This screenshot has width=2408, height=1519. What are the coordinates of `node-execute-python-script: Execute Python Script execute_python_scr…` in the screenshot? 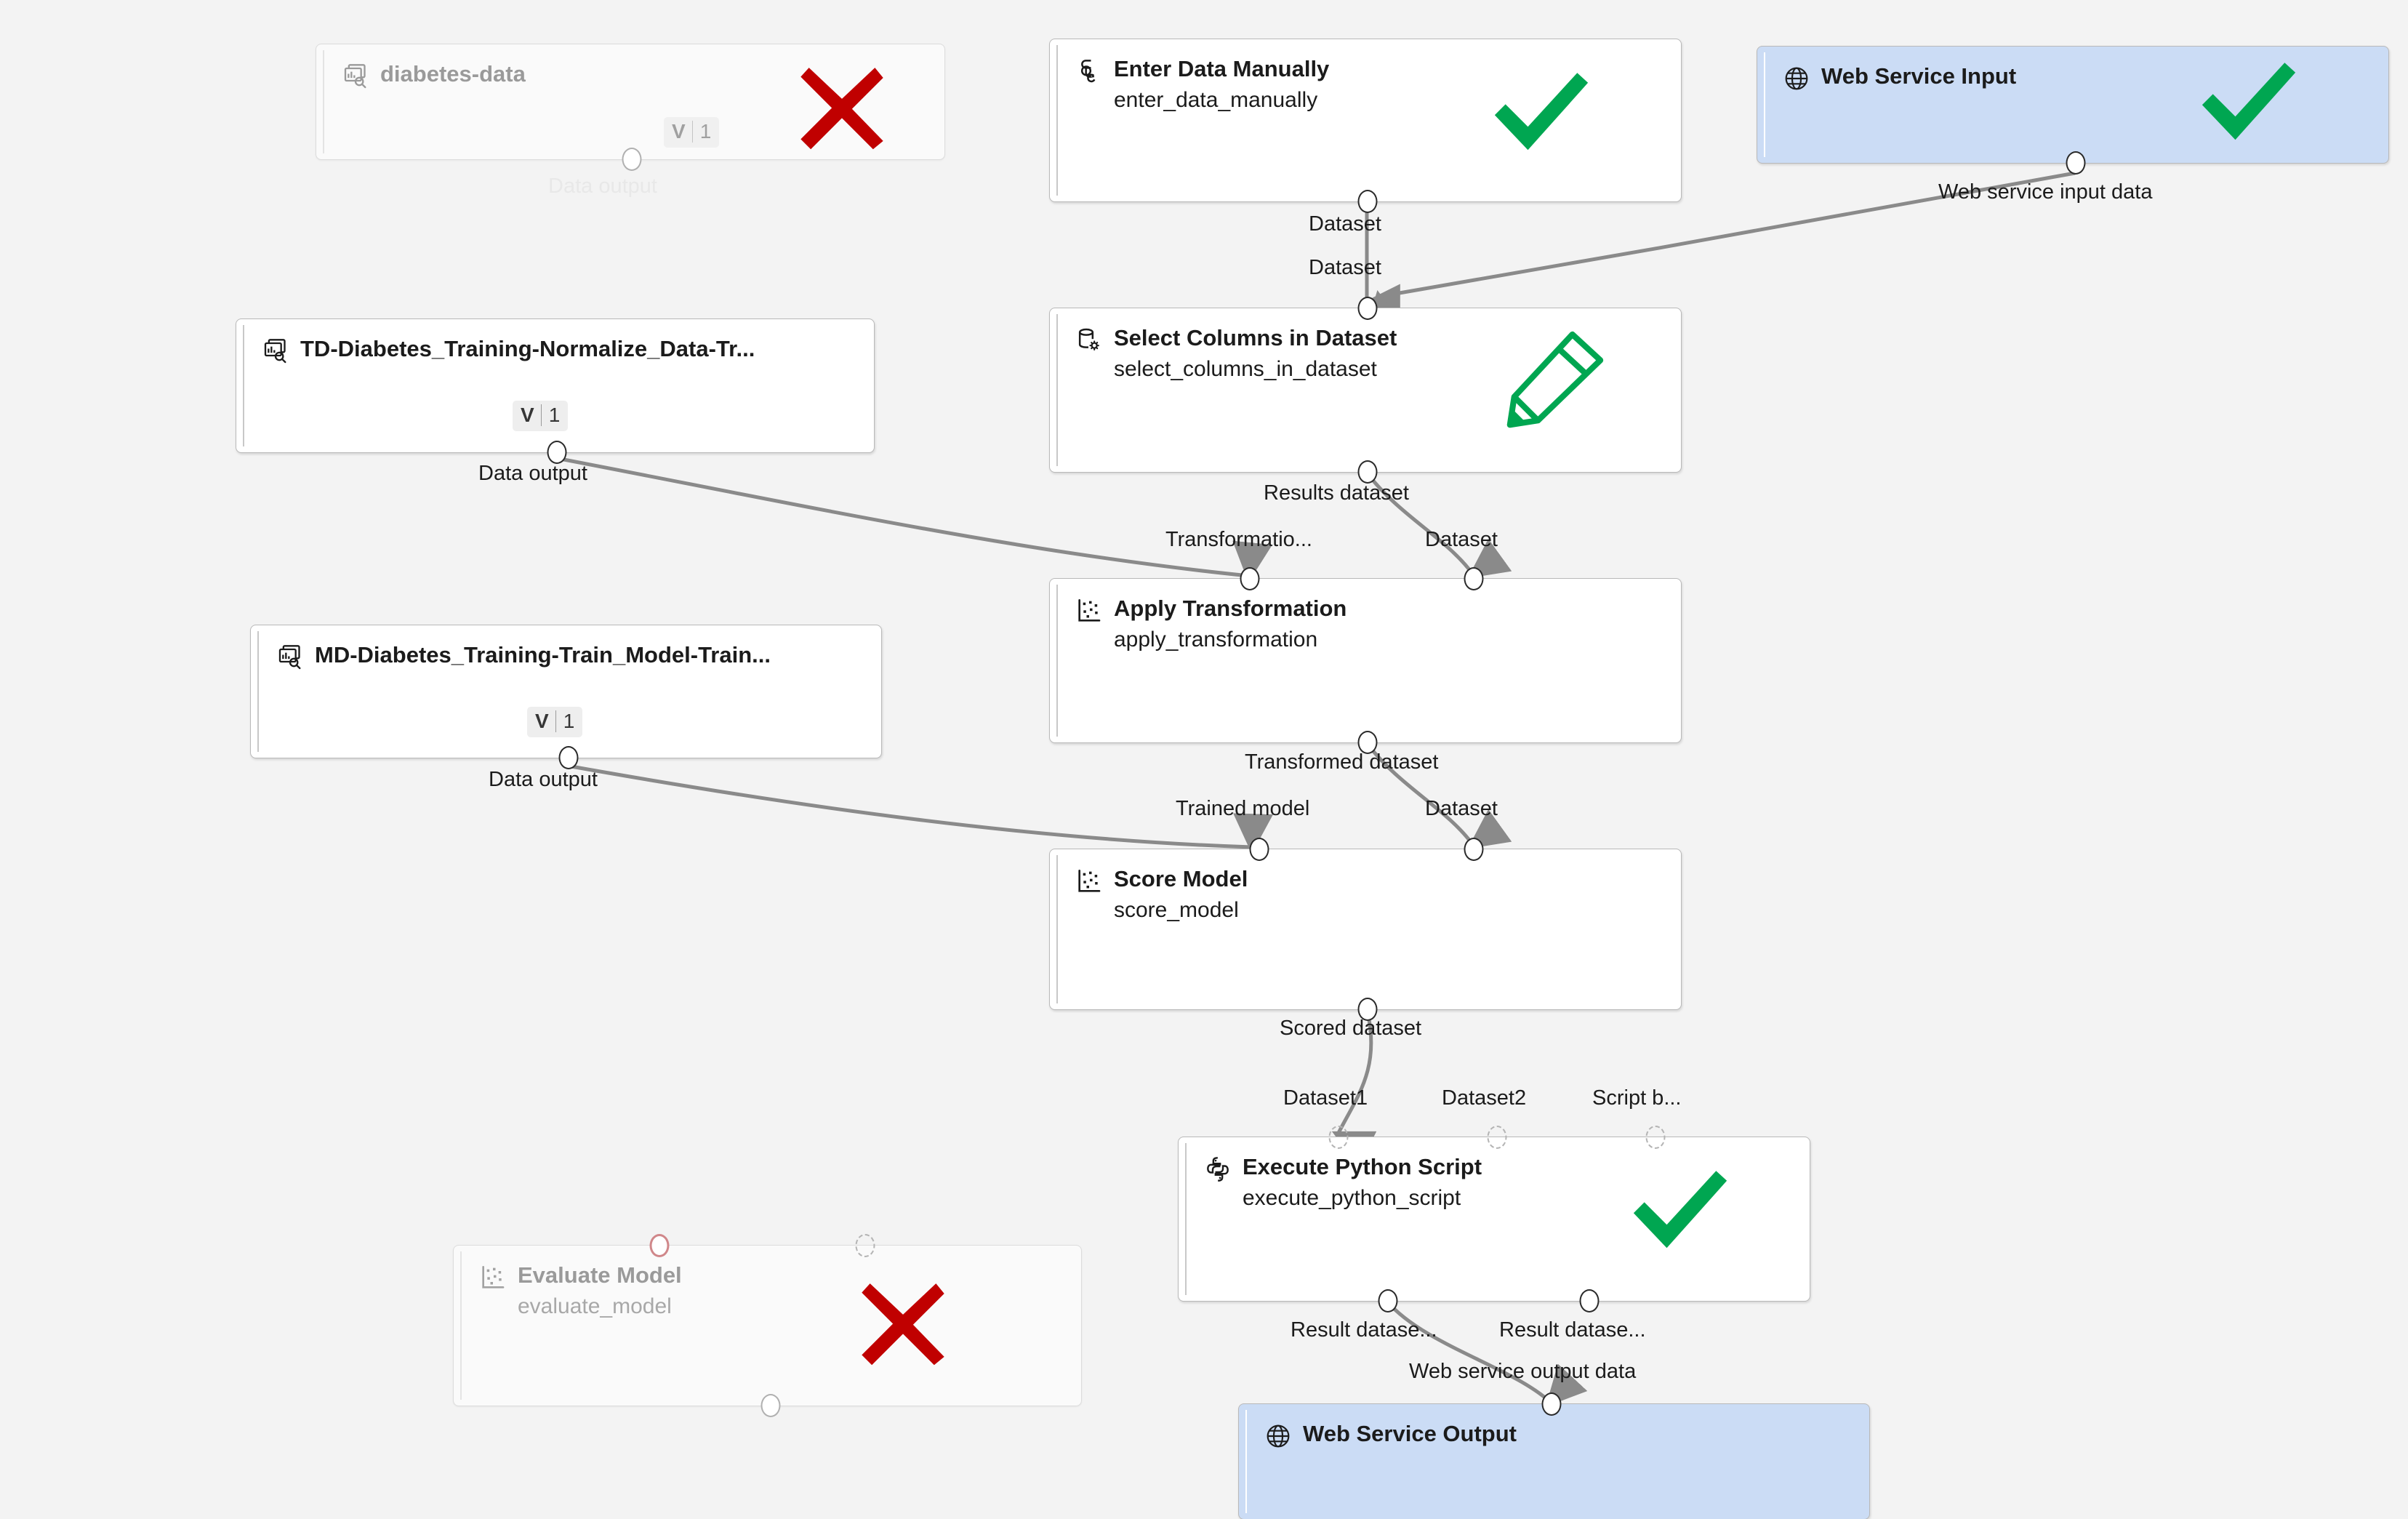 It's located at (1494, 1219).